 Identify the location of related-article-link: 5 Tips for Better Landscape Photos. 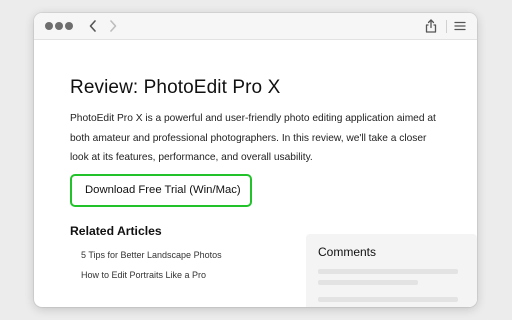
(151, 259).